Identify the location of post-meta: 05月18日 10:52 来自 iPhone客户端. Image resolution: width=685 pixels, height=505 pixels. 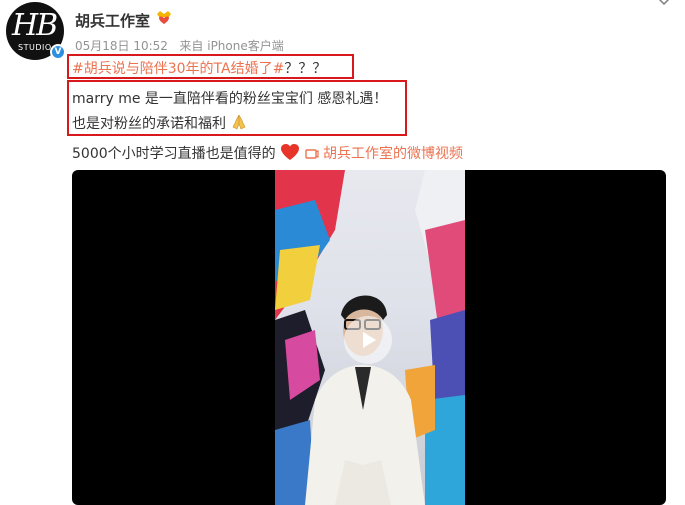
(179, 45).